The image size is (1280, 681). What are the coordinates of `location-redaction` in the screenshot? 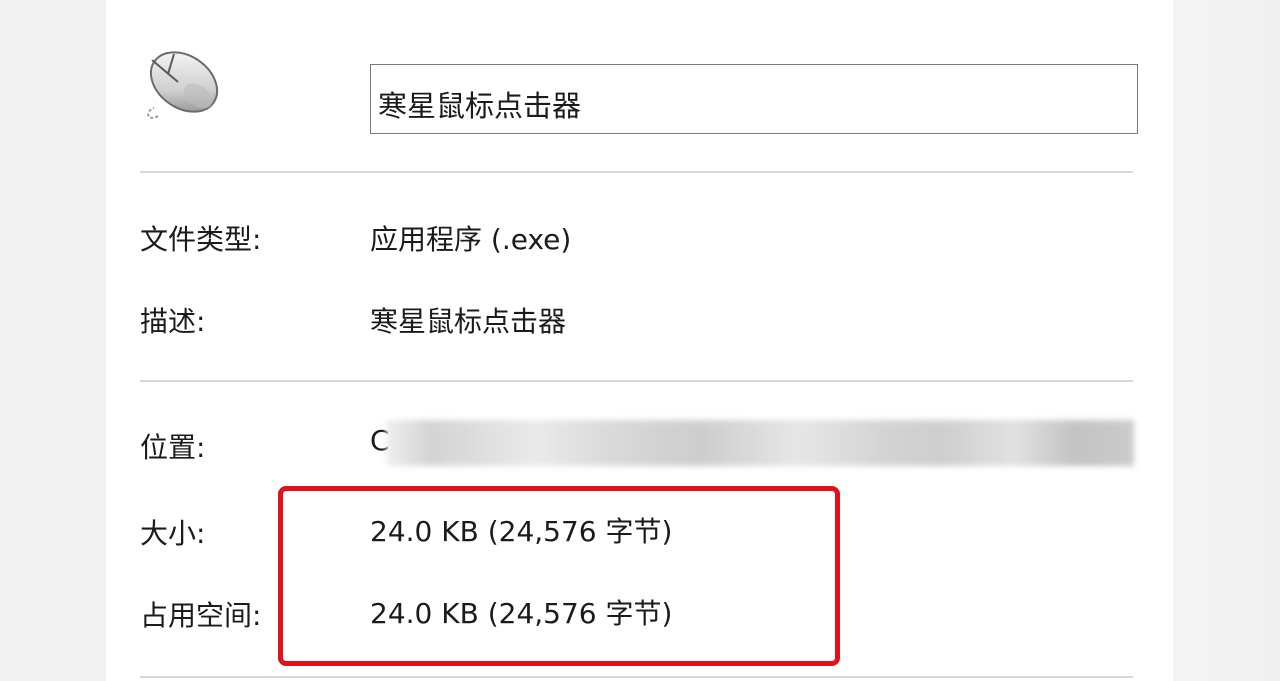 It's located at (760, 443).